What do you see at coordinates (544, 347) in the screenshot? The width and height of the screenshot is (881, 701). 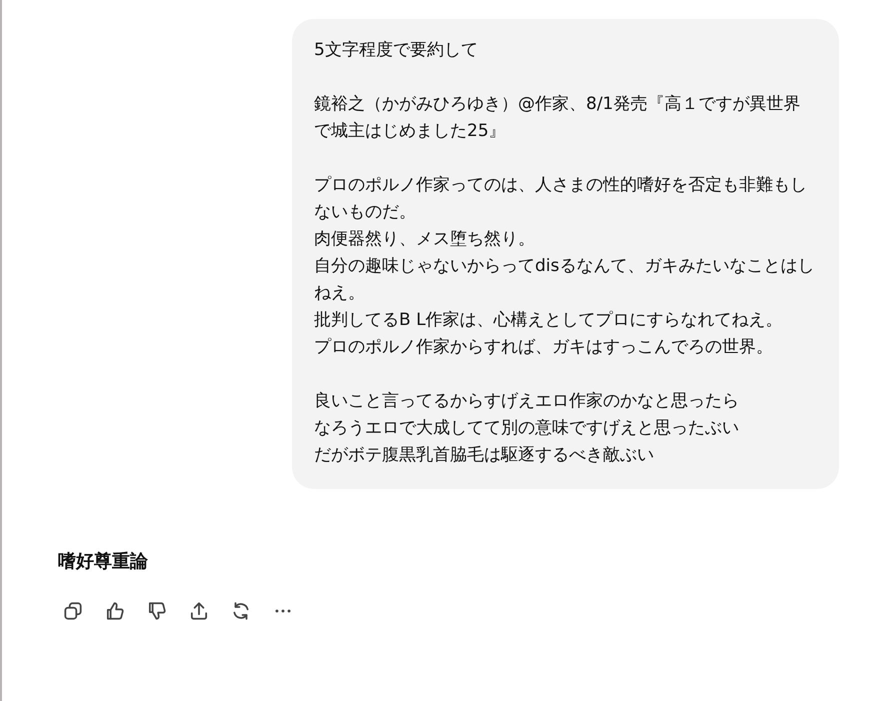 I see `message-line: プロのポルノ作家からすれば、ガキはすっこんでろの世界。` at bounding box center [544, 347].